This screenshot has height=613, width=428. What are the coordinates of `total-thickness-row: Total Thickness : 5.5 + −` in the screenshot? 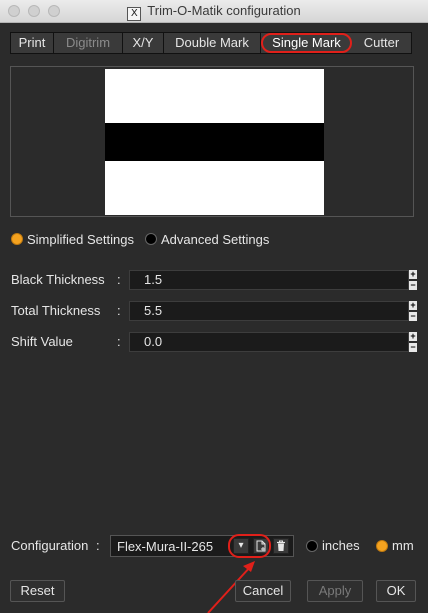 It's located at (214, 311).